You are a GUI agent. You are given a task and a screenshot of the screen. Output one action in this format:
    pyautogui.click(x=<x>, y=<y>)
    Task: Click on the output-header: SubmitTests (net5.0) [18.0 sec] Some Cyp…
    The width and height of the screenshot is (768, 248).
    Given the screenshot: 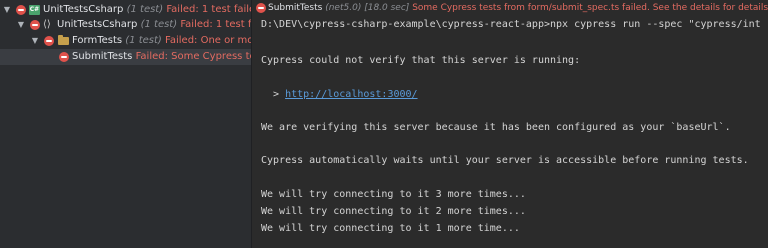 What is the action you would take?
    pyautogui.click(x=510, y=8)
    